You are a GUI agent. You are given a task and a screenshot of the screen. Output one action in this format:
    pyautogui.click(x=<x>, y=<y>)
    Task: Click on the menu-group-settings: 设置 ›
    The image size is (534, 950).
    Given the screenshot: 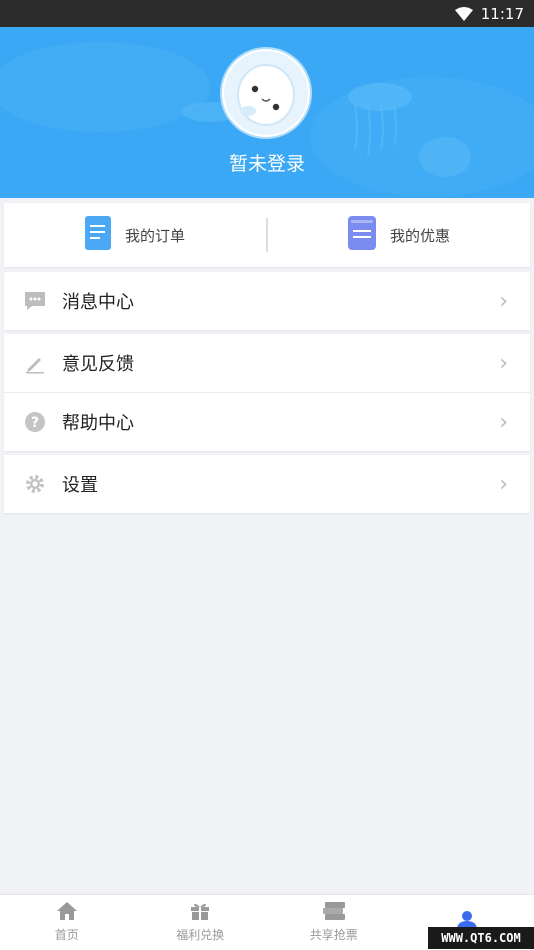 What is the action you would take?
    pyautogui.click(x=267, y=484)
    